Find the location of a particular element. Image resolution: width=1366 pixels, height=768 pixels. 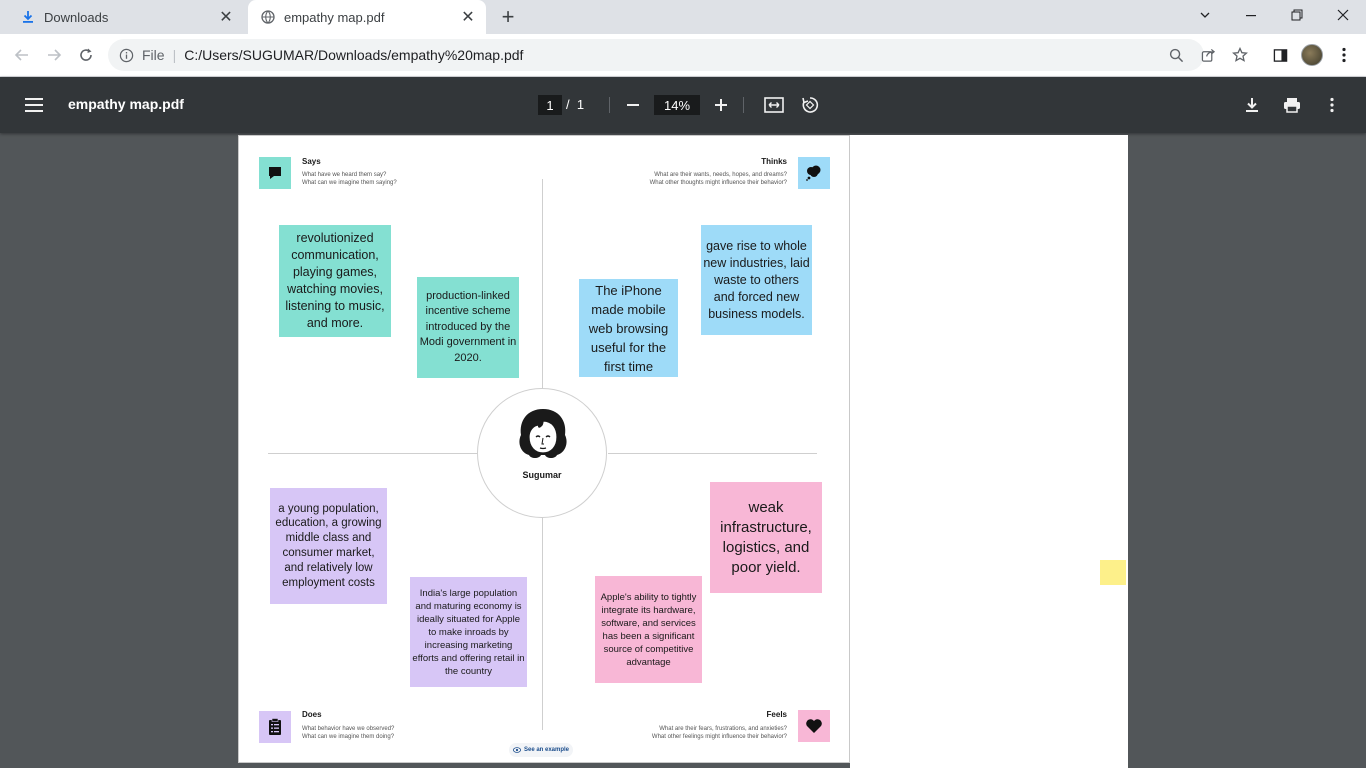

total-pages: 1 is located at coordinates (580, 104).